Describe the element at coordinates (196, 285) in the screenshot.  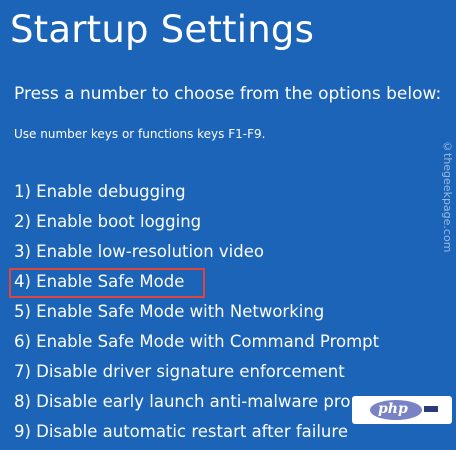
I see `option-enable-safe-mode: 4) Enable Safe Mode` at that location.